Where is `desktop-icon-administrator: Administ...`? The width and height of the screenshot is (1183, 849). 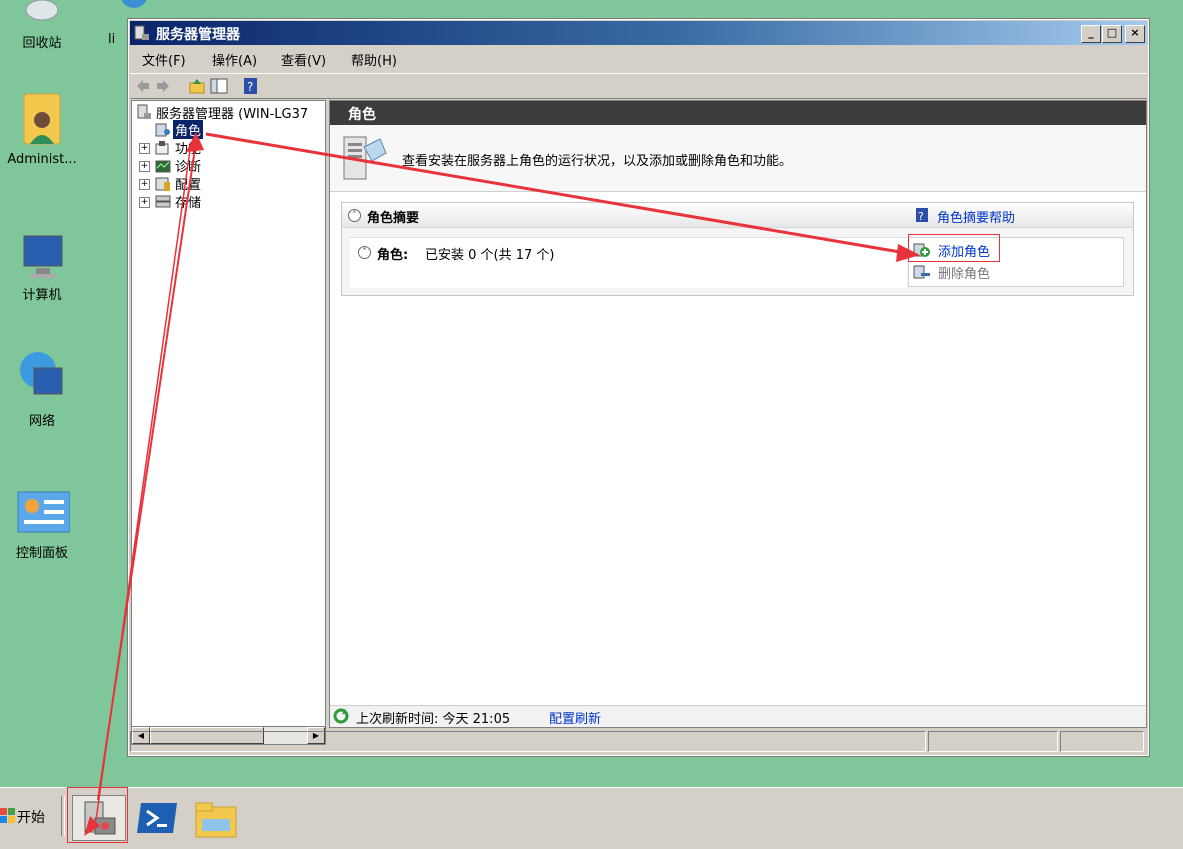
desktop-icon-administrator: Administ... is located at coordinates (42, 128).